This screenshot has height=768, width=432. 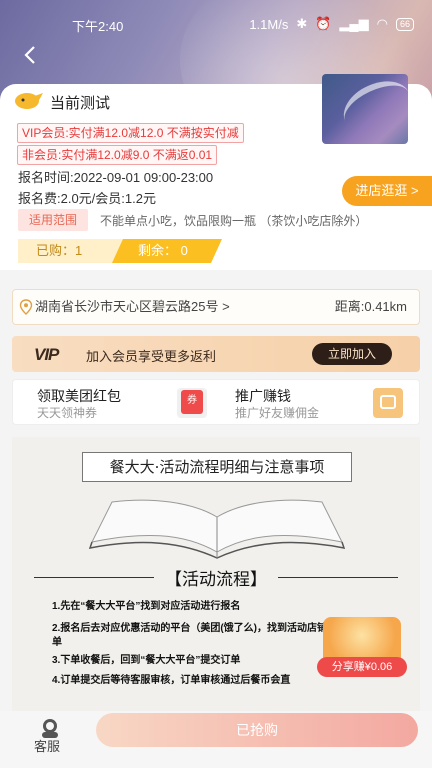 What do you see at coordinates (216, 580) in the screenshot?
I see `flow-title: 【活动流程】` at bounding box center [216, 580].